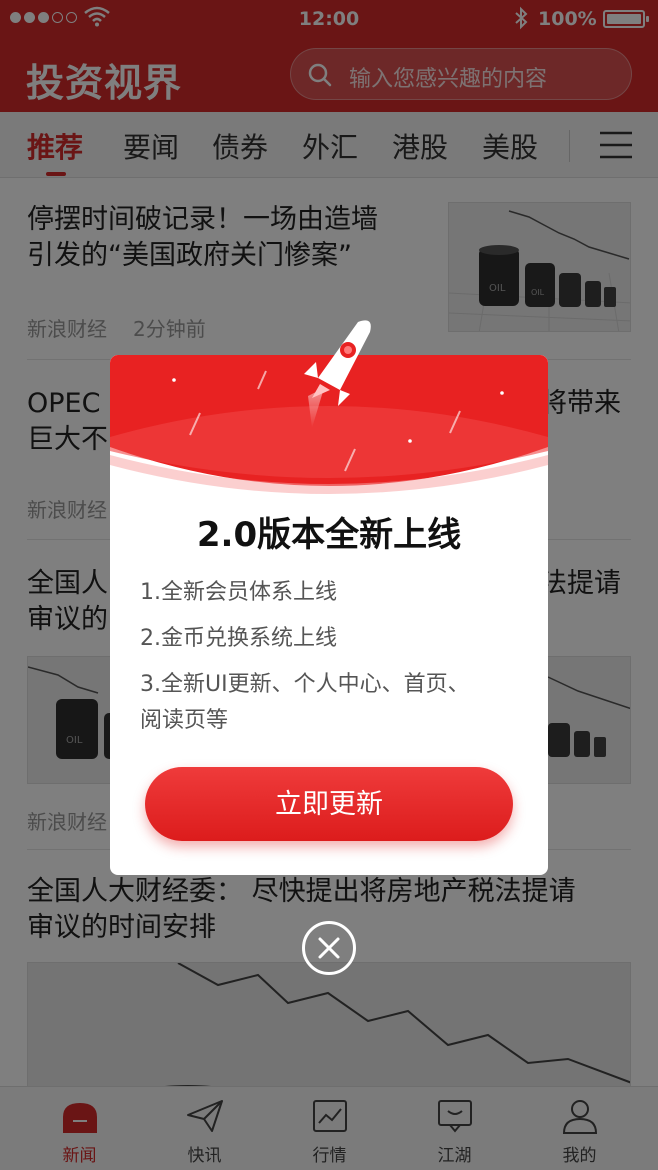 This screenshot has width=658, height=1170. Describe the element at coordinates (305, 684) in the screenshot. I see `feature-item: 3.全新UI更新、个人中心、首页、` at that location.